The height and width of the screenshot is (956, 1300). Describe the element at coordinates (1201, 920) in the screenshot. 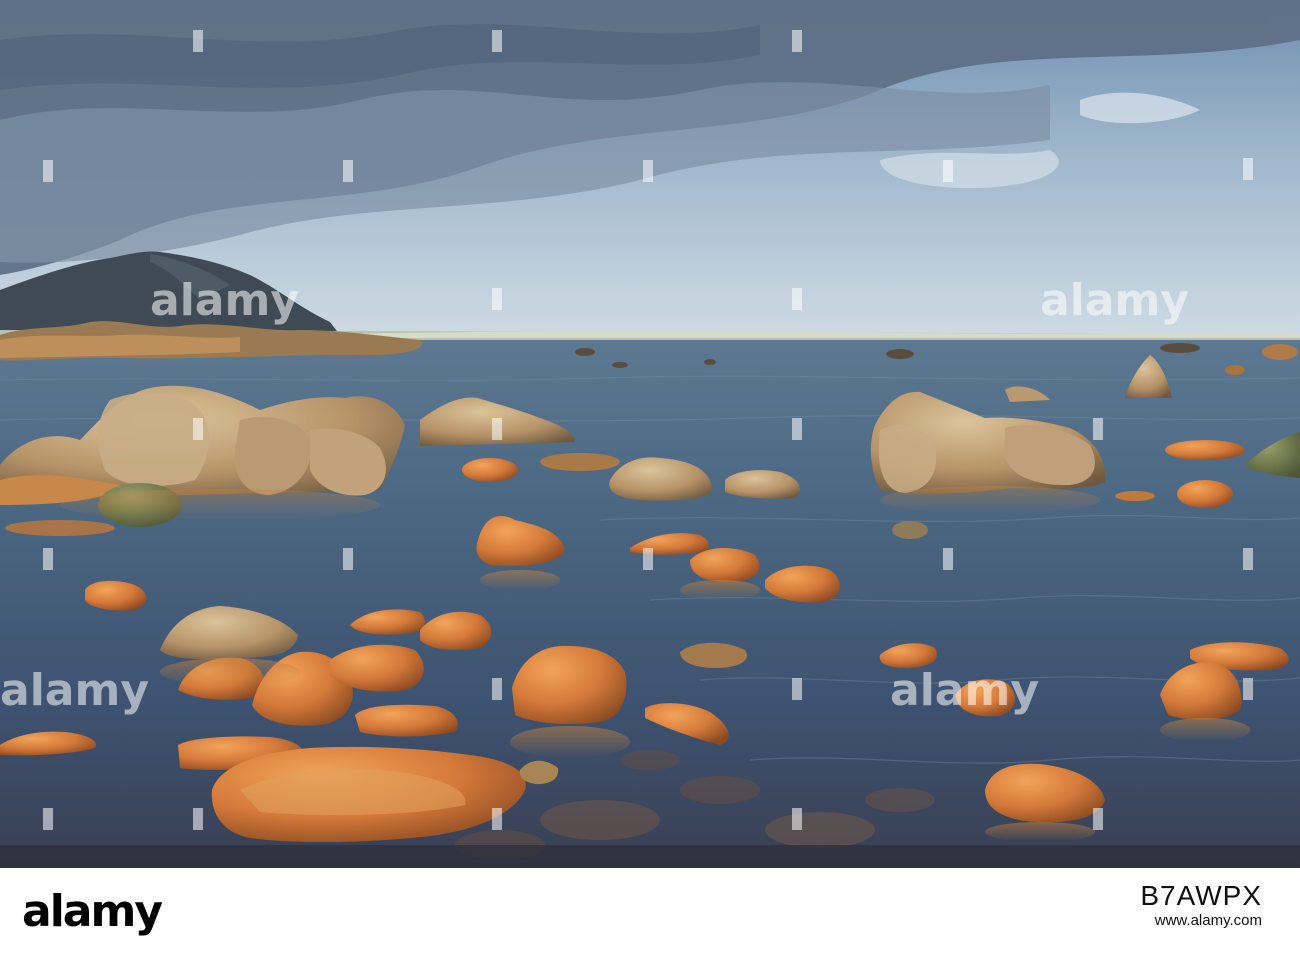

I see `site-url: www.alamy.com` at that location.